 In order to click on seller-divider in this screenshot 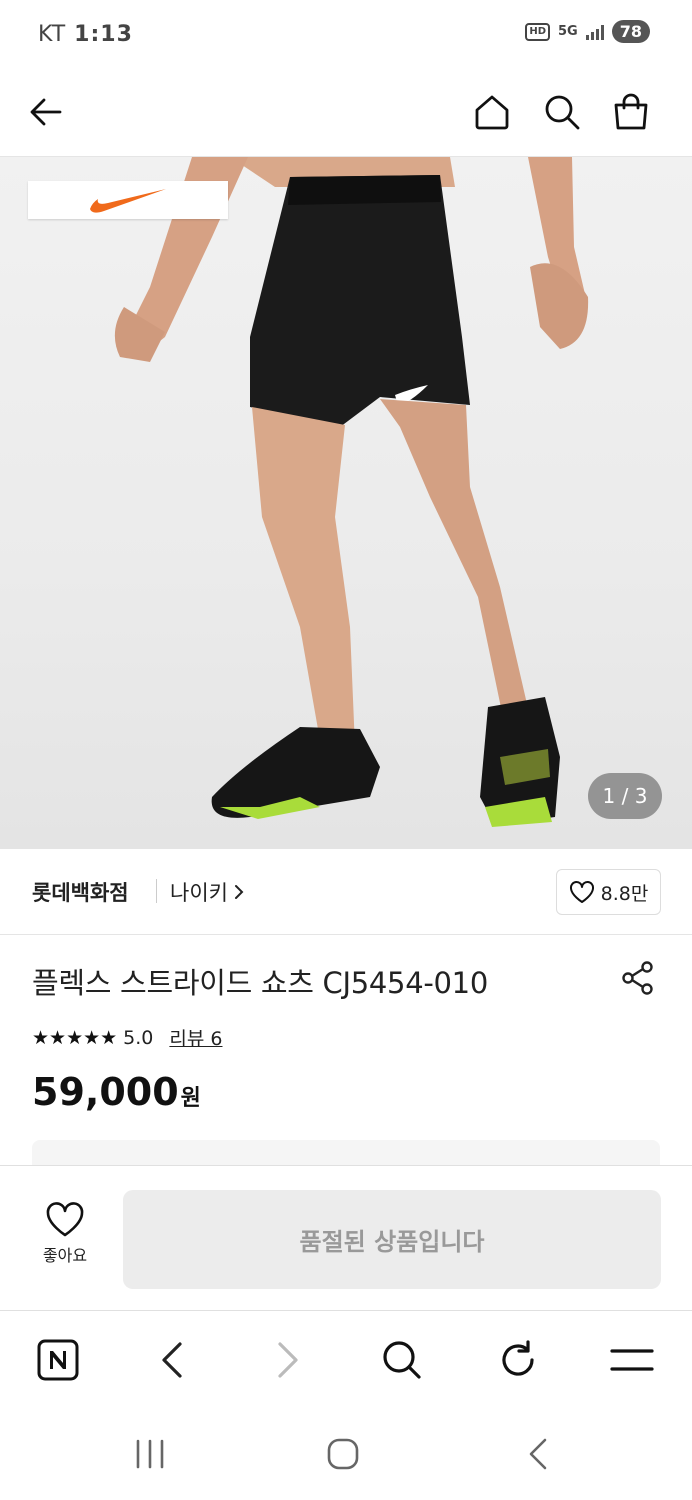, I will do `click(156, 891)`.